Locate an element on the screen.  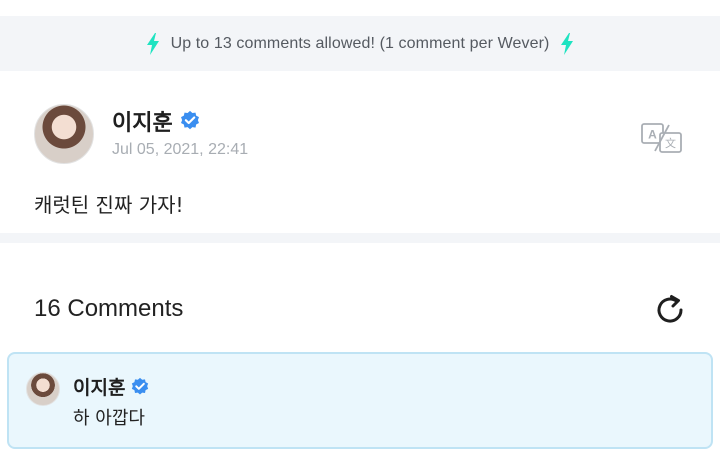
post-author-row: 이지훈 is located at coordinates (156, 121).